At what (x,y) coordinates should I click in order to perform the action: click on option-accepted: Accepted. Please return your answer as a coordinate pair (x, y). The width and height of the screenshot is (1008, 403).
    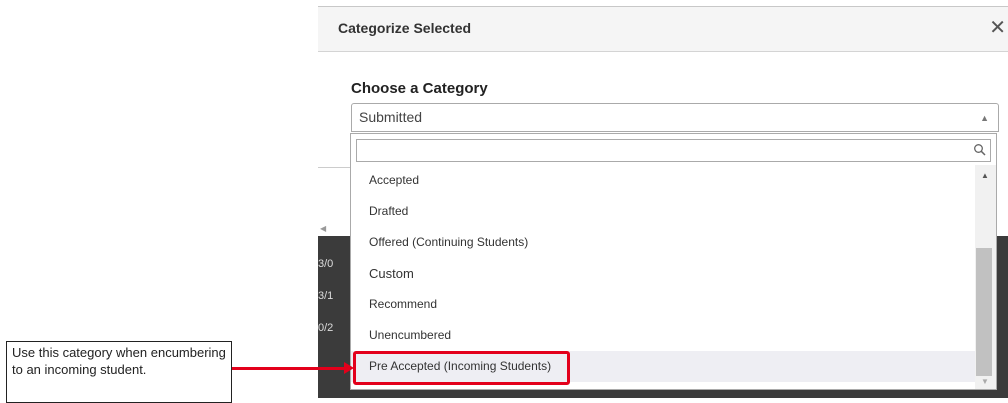
    Looking at the image, I should click on (663, 180).